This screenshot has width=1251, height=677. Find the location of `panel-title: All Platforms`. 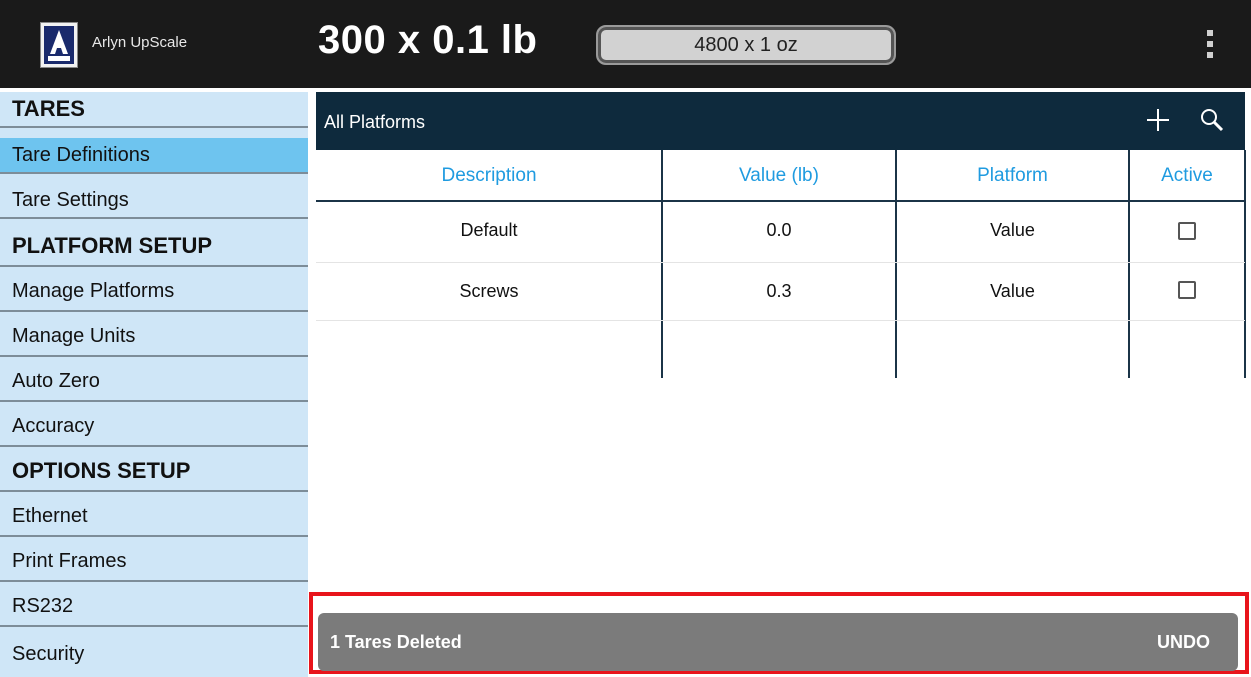

panel-title: All Platforms is located at coordinates (375, 122).